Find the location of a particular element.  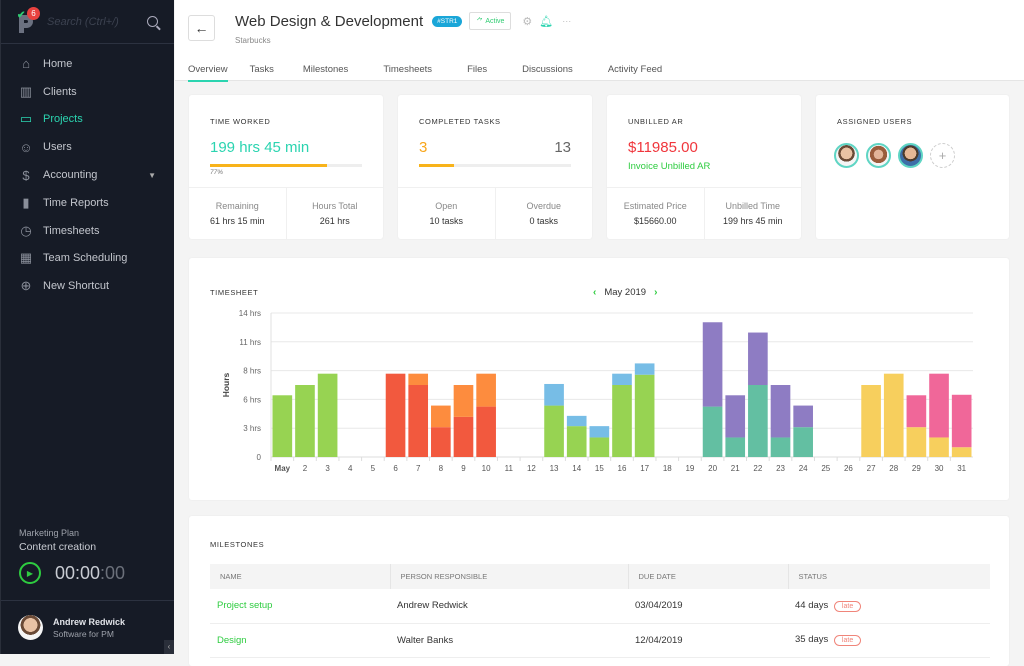

y-tick-label: 11 hrs is located at coordinates (250, 342).